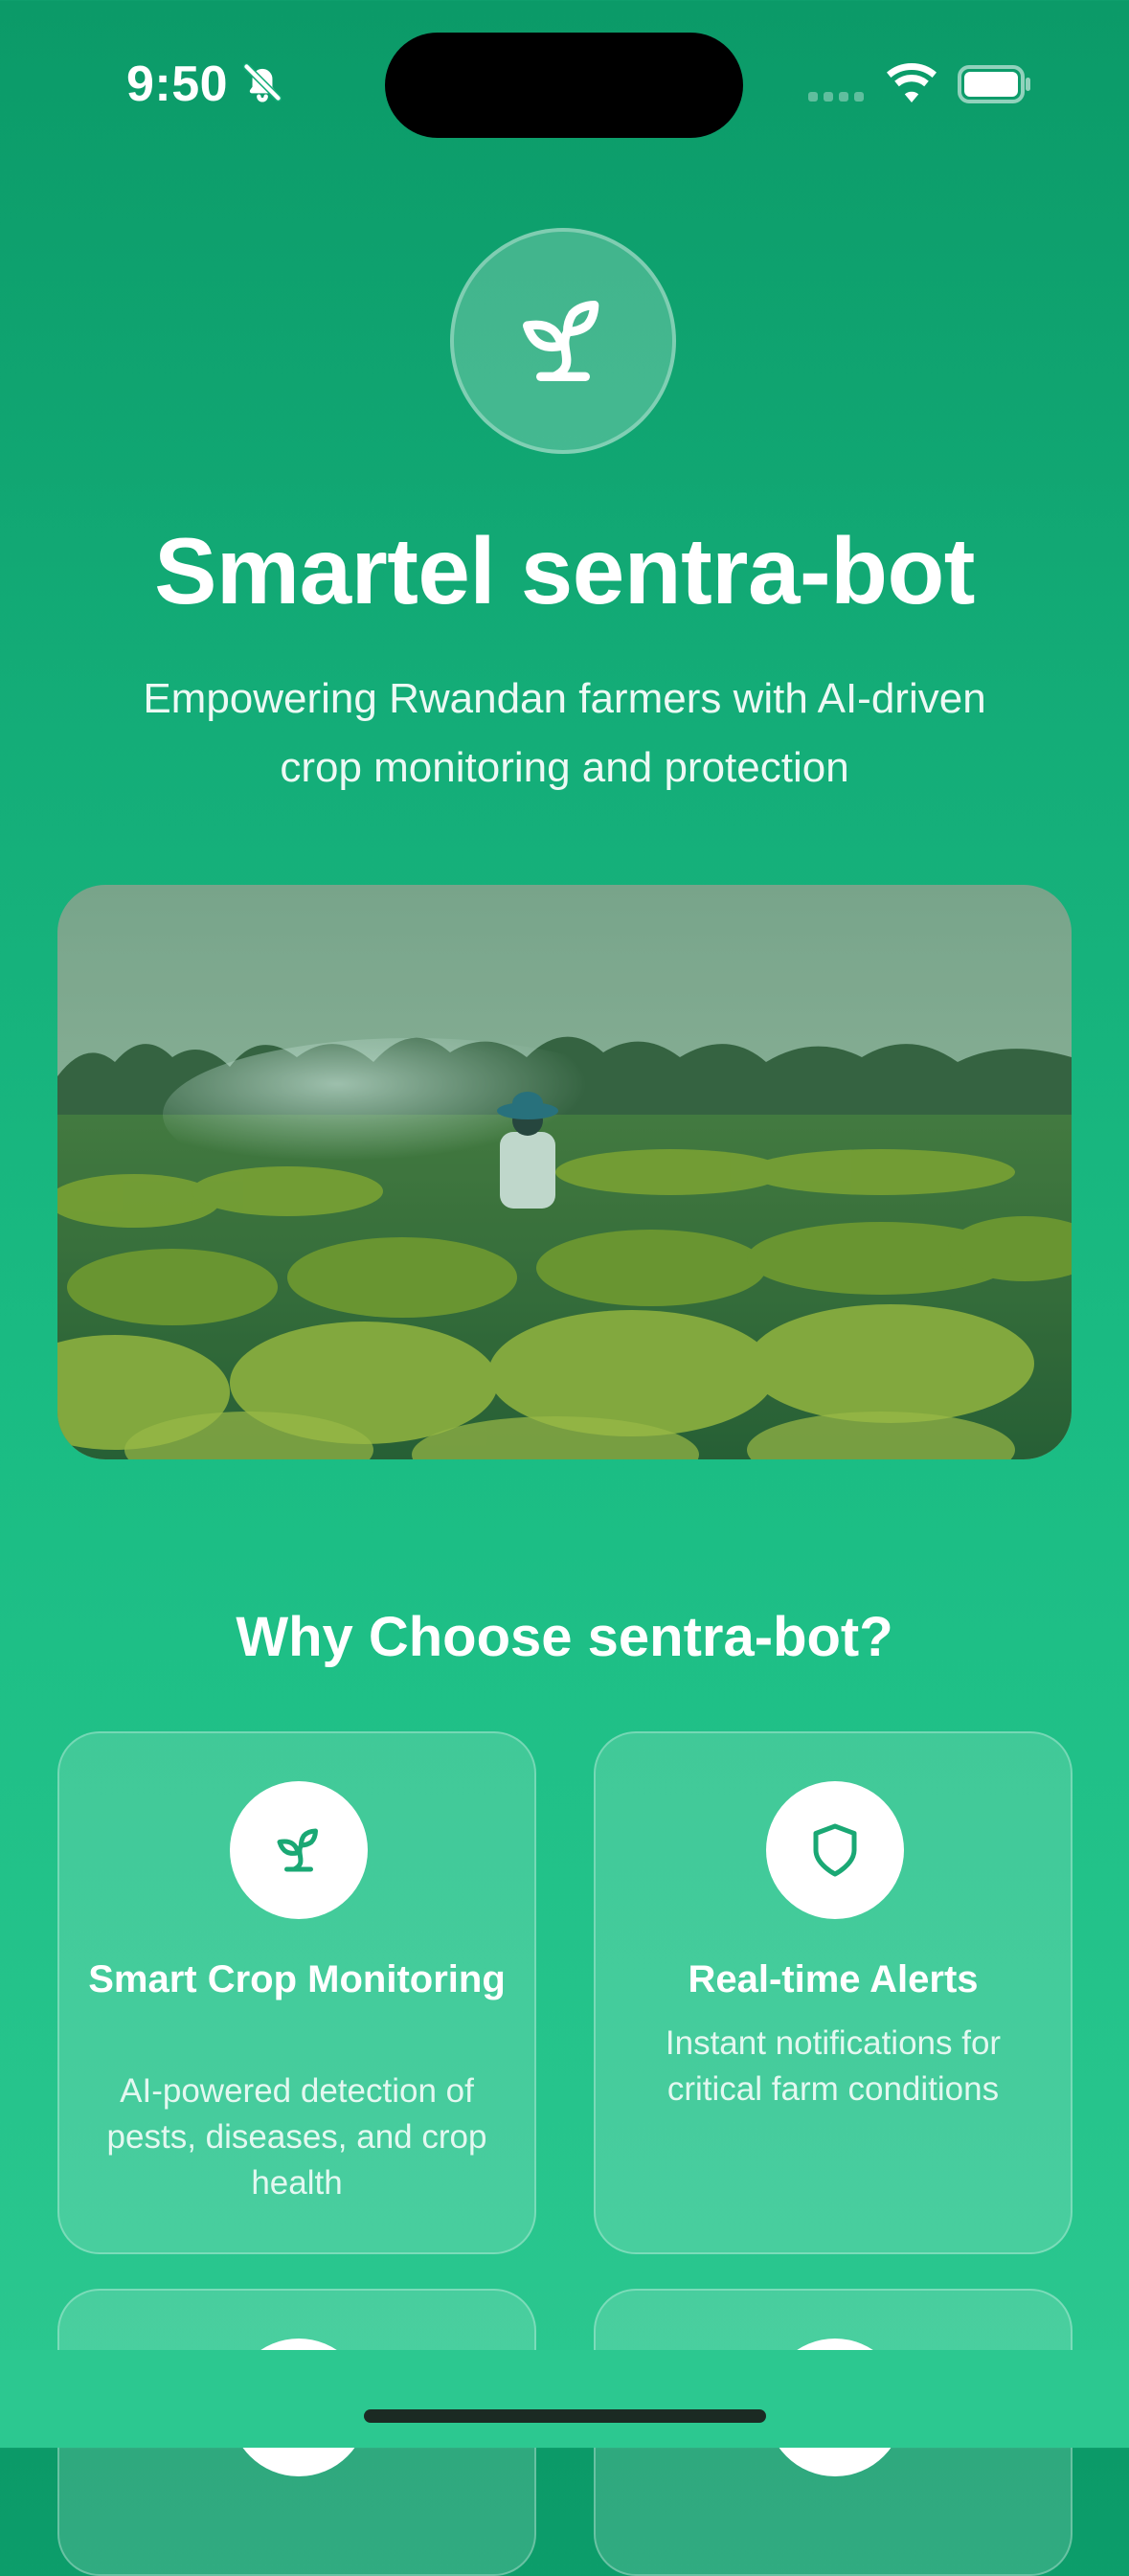 This screenshot has height=2576, width=1129. Describe the element at coordinates (262, 82) in the screenshot. I see `bell-slash-icon` at that location.